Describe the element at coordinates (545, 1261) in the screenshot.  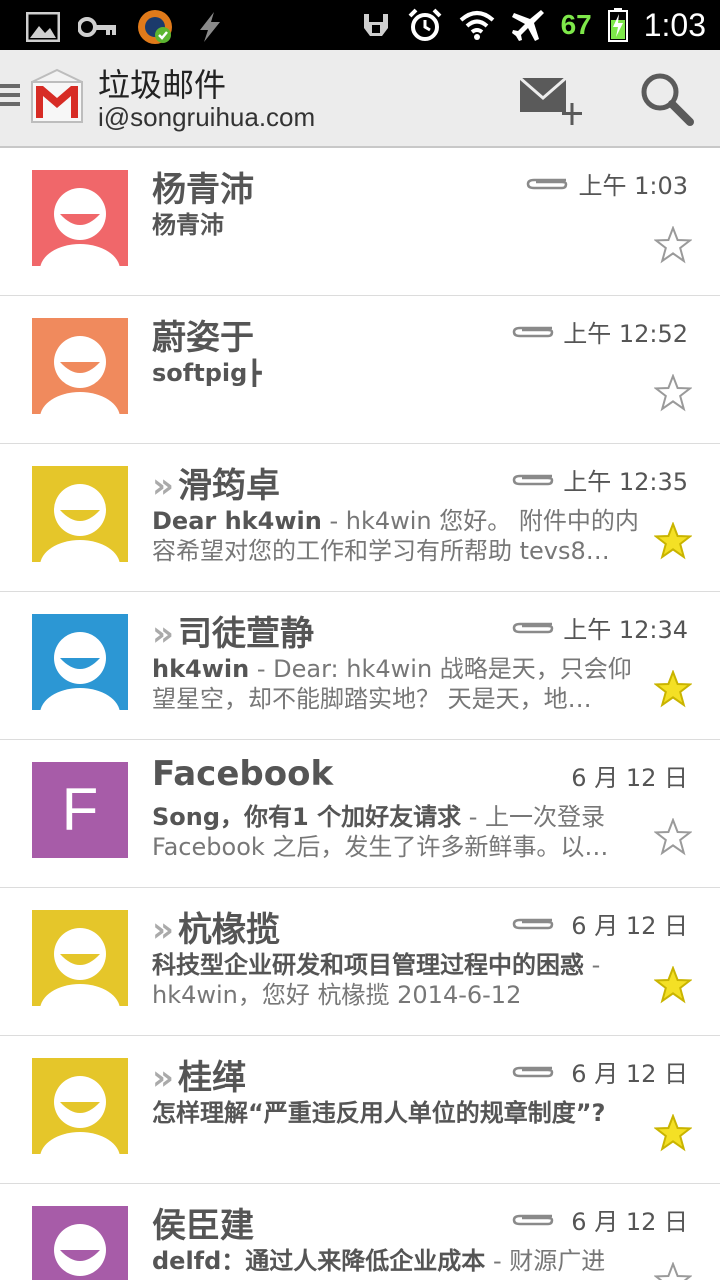
I see `email-preview: - 财源广进` at that location.